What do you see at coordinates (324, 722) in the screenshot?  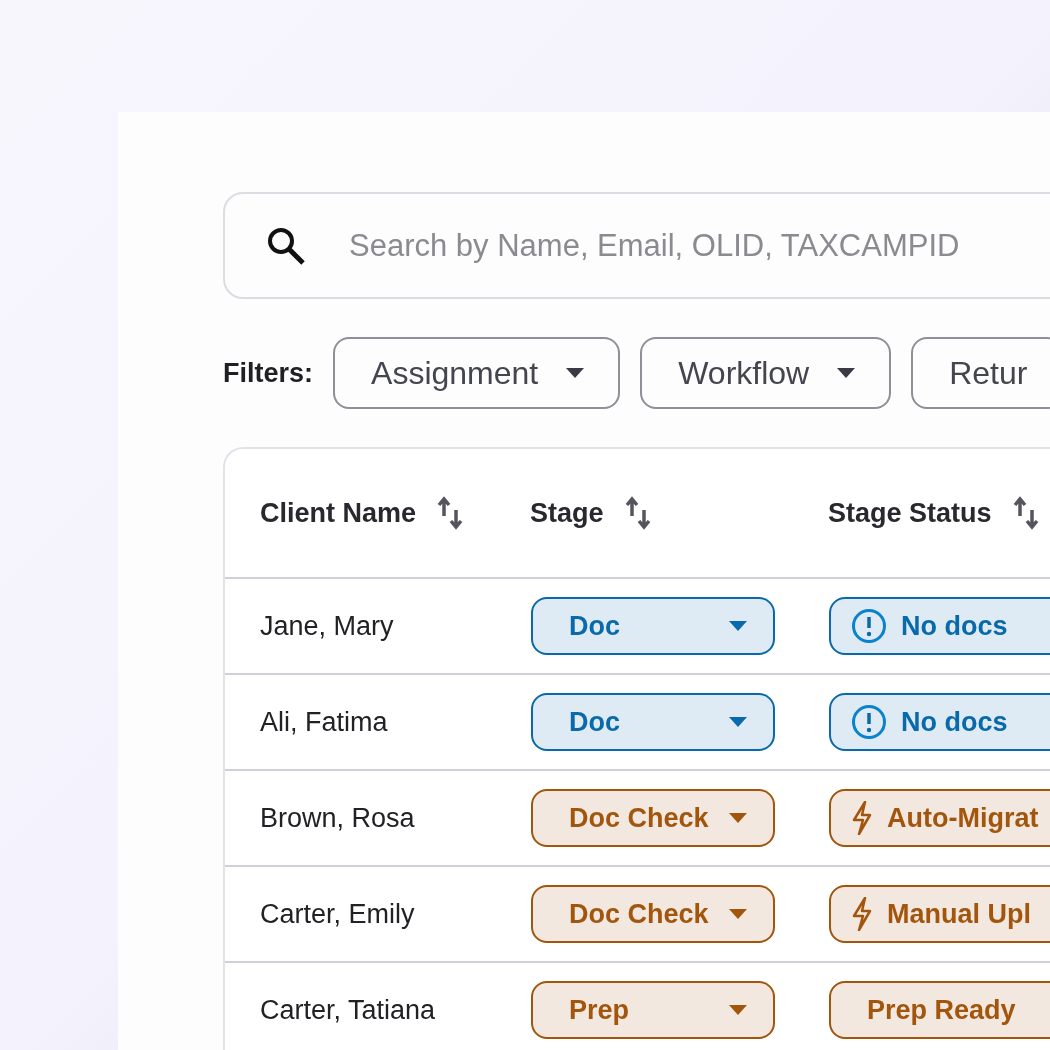 I see `client-name: Ali, Fatima` at bounding box center [324, 722].